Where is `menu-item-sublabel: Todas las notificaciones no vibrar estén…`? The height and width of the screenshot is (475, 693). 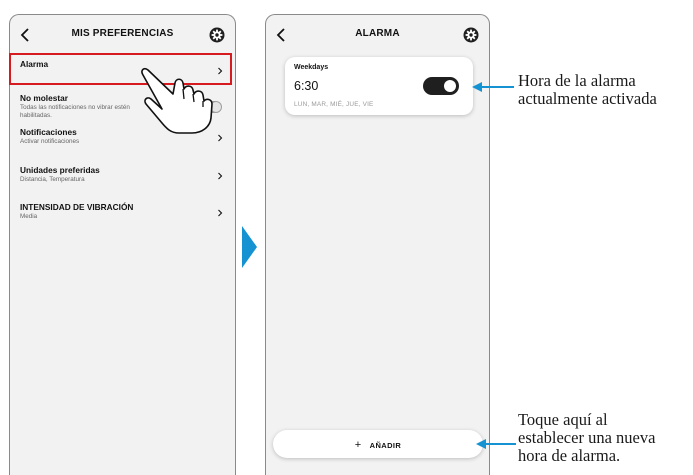
menu-item-sublabel: Todas las notificaciones no vibrar estén… is located at coordinates (75, 111).